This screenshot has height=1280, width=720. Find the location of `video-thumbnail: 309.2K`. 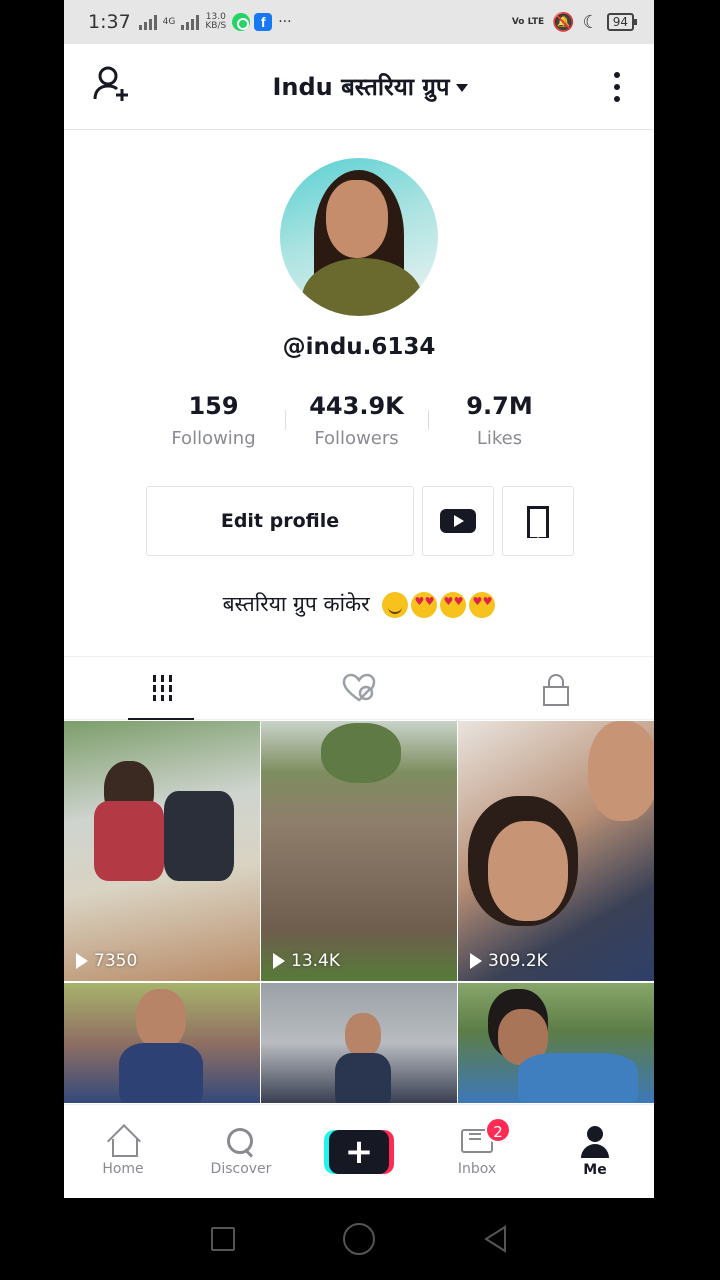

video-thumbnail: 309.2K is located at coordinates (556, 851).